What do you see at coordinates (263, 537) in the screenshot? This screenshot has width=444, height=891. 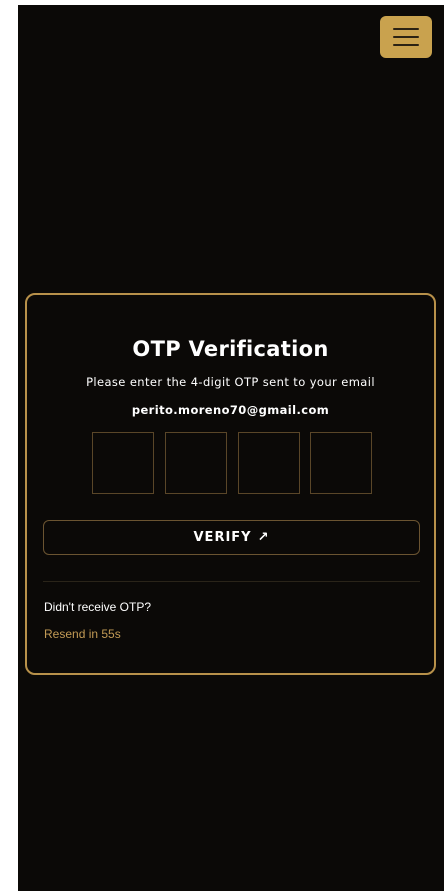 I see `arrow-up-right-icon: ↗` at bounding box center [263, 537].